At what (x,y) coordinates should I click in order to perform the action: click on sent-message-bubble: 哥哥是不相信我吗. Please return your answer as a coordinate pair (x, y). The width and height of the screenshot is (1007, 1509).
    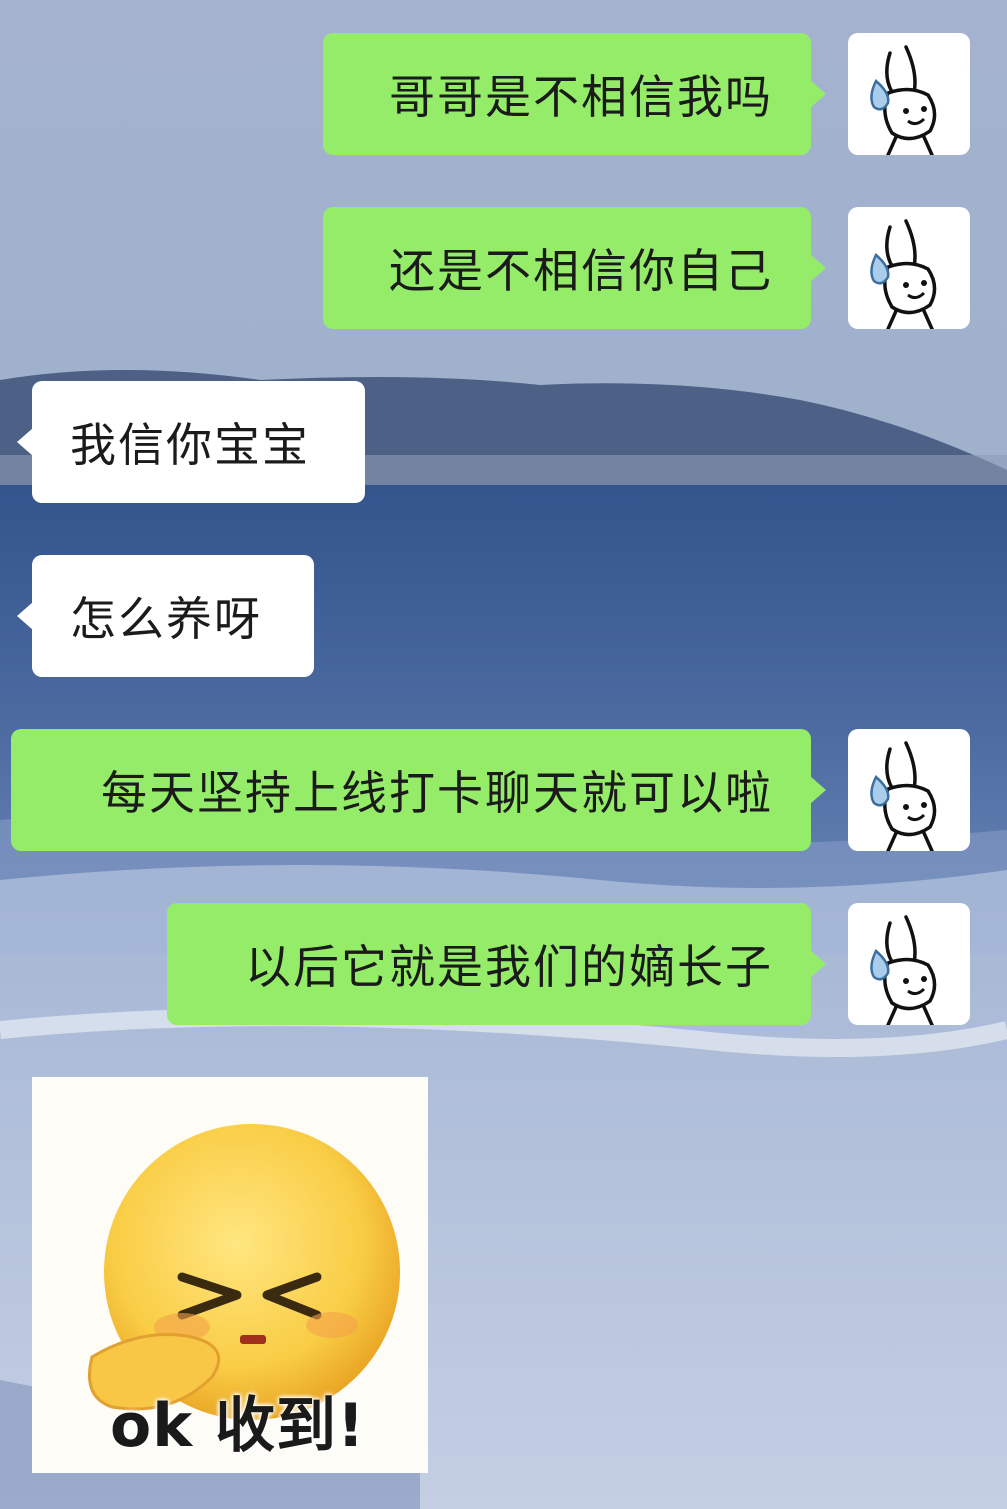
    Looking at the image, I should click on (574, 94).